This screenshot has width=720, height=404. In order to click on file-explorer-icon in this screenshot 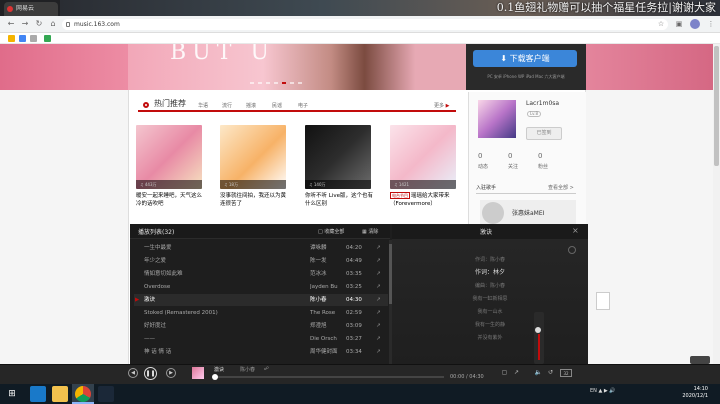, I will do `click(60, 394)`.